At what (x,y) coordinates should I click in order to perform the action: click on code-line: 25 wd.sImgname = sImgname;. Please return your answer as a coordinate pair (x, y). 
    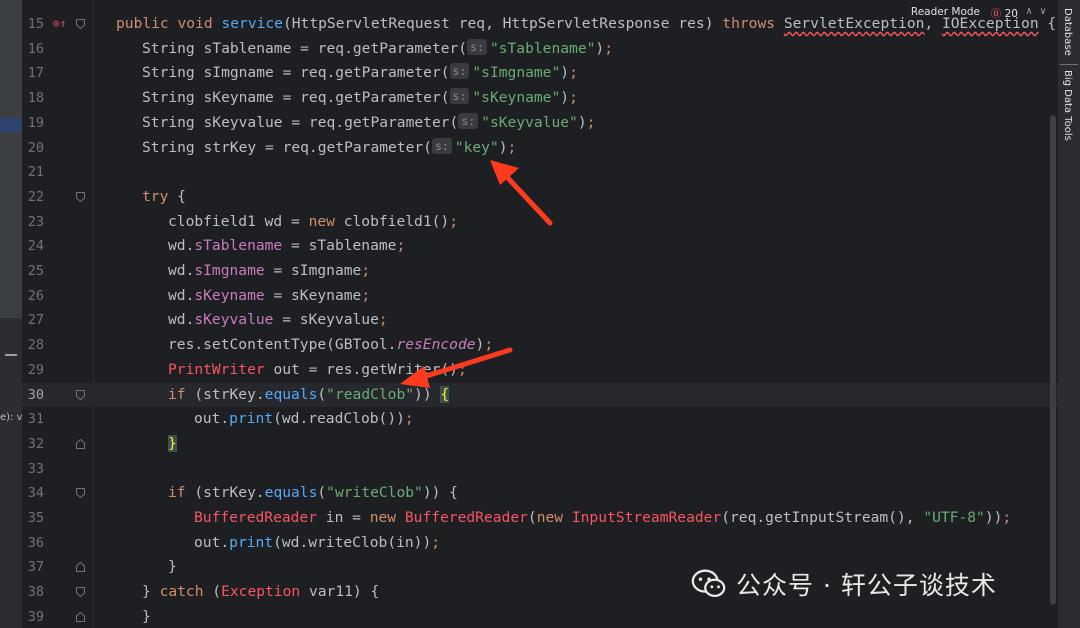
    Looking at the image, I should click on (540, 271).